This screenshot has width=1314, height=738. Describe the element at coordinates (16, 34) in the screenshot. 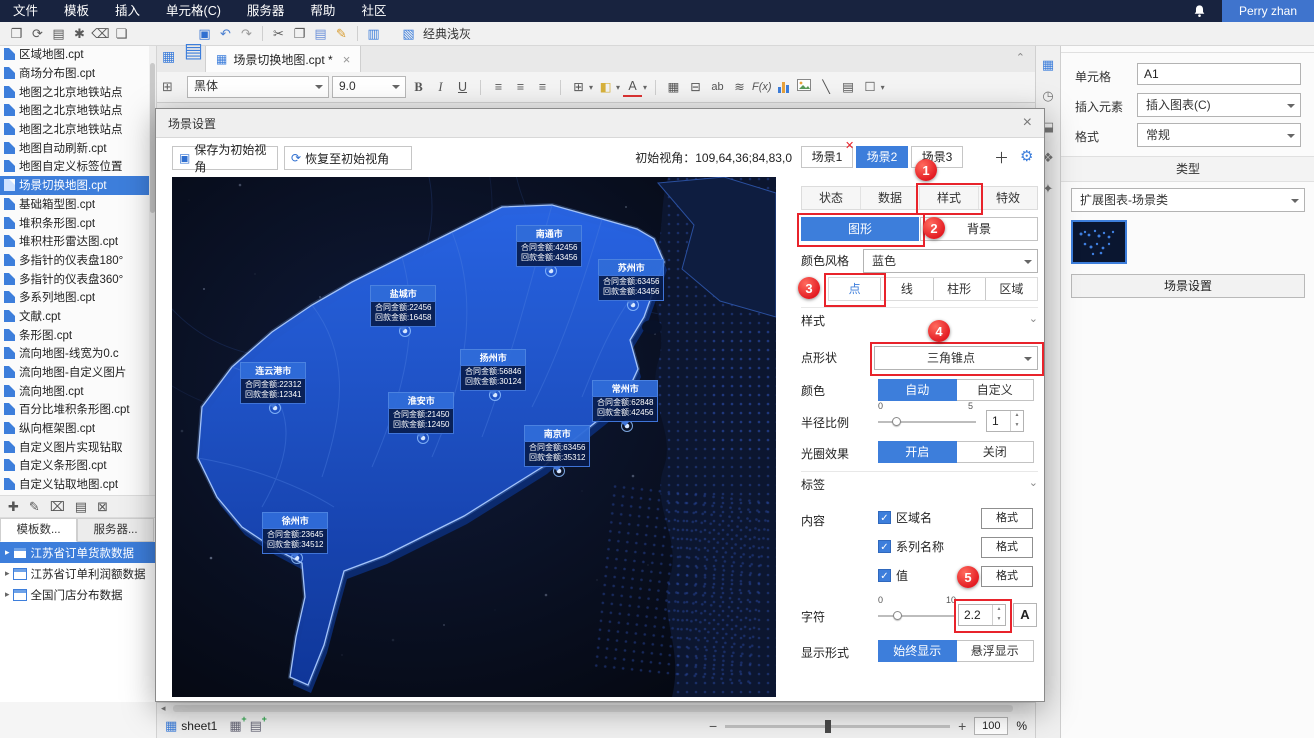

I see `new-window-icon: ❒` at that location.